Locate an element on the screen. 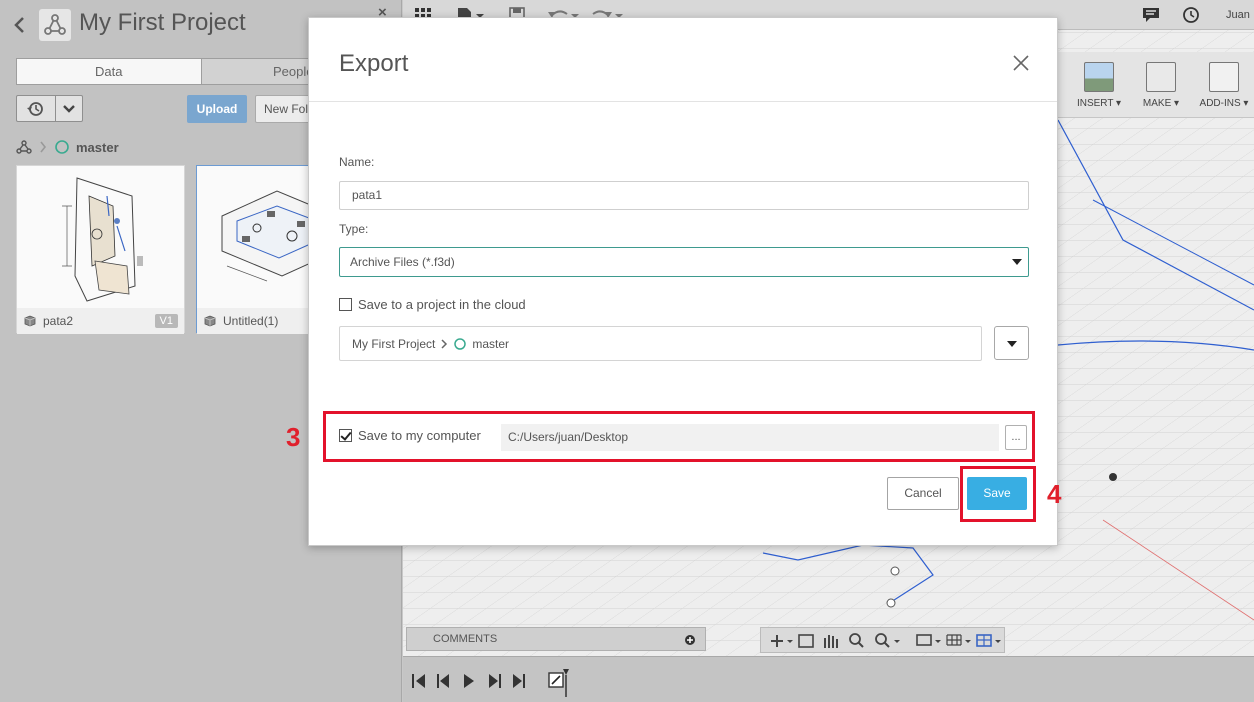  make-menu: MAKE ▾ is located at coordinates (1161, 85).